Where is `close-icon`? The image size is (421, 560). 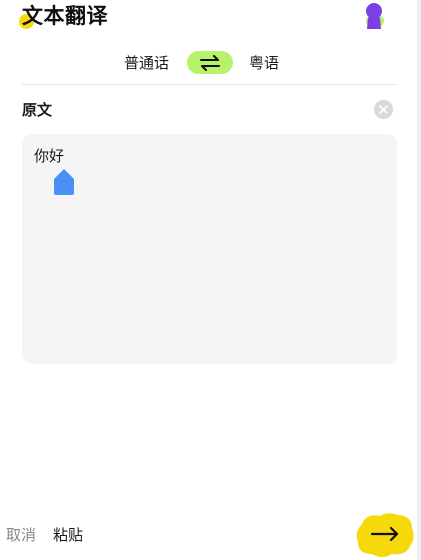 close-icon is located at coordinates (383, 109).